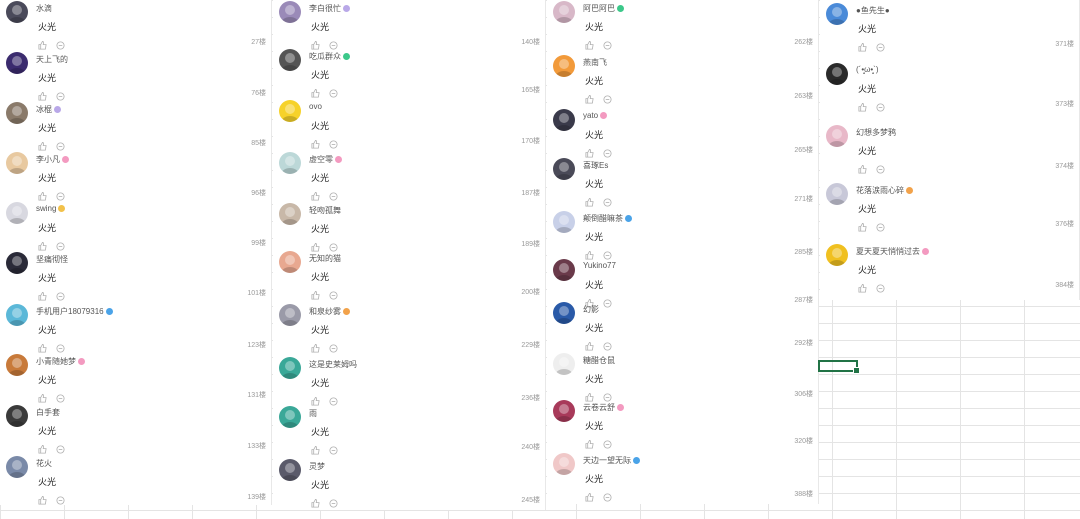 This screenshot has height=519, width=1080. Describe the element at coordinates (321, 159) in the screenshot. I see `username-text: 虚空零` at that location.